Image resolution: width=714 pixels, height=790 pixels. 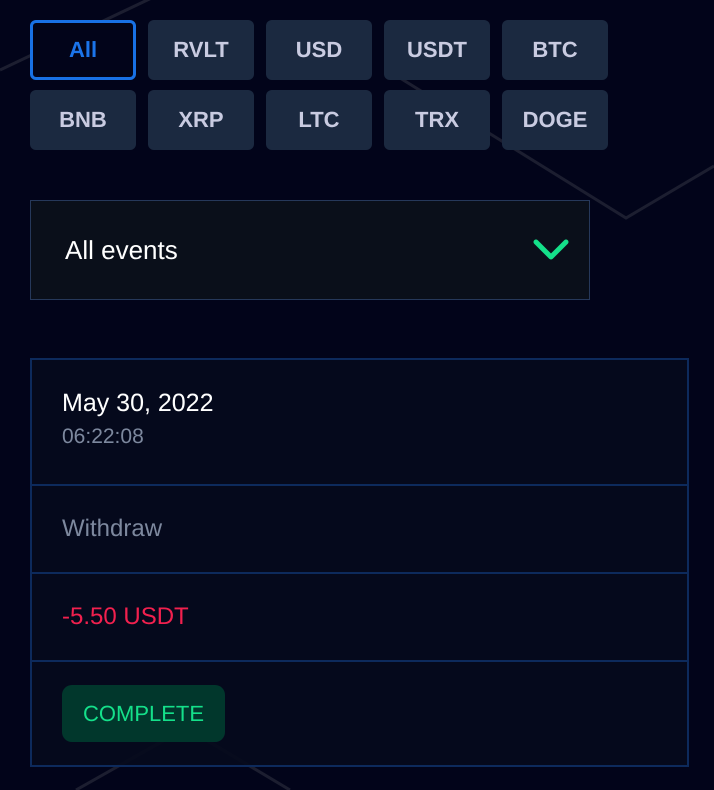 What do you see at coordinates (551, 250) in the screenshot?
I see `chevron-down-icon` at bounding box center [551, 250].